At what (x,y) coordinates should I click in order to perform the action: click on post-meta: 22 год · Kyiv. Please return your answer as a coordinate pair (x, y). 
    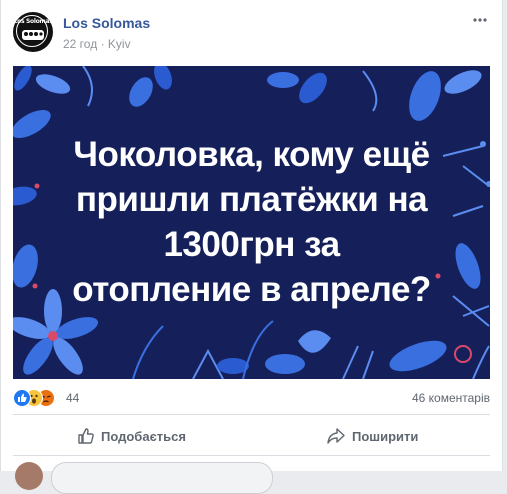
    Looking at the image, I should click on (97, 44).